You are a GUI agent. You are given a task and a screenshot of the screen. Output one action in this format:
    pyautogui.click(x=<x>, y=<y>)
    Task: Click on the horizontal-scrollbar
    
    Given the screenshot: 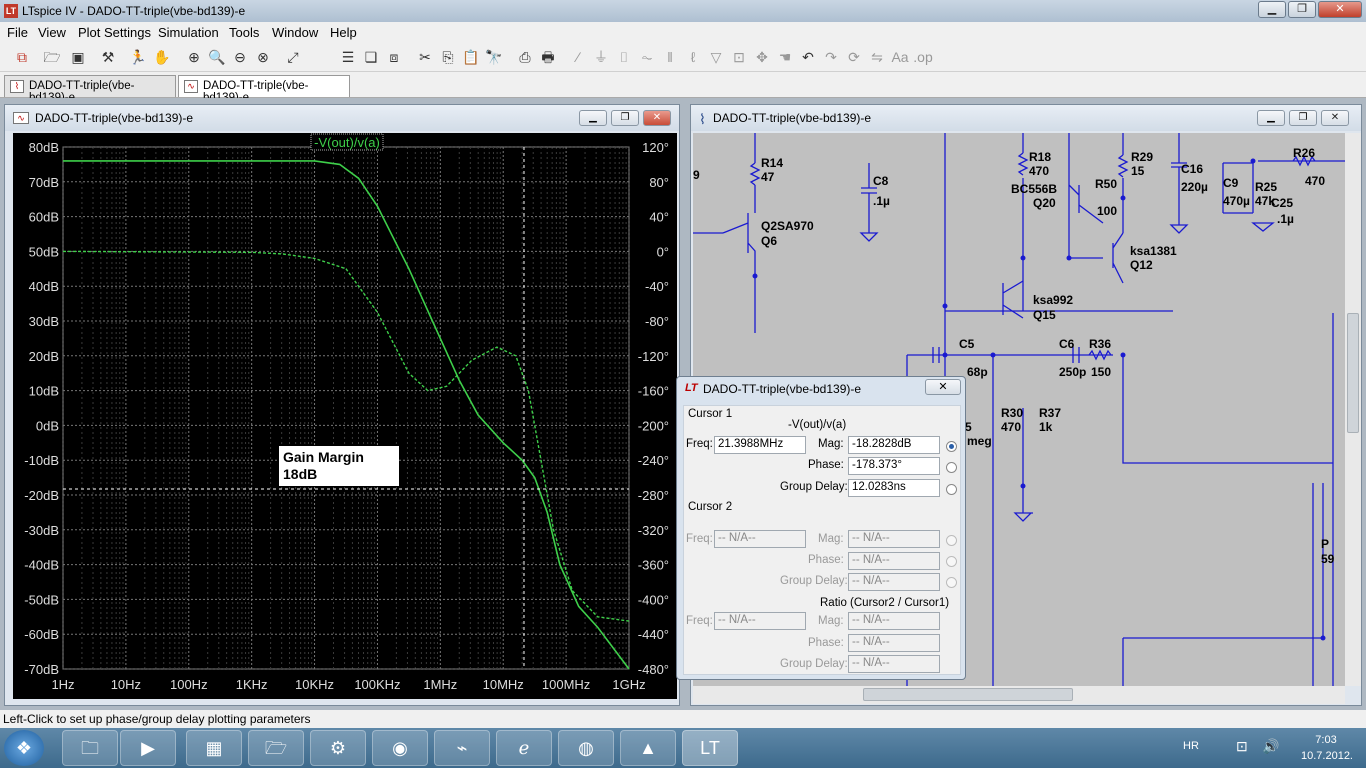 What is the action you would take?
    pyautogui.click(x=1019, y=695)
    